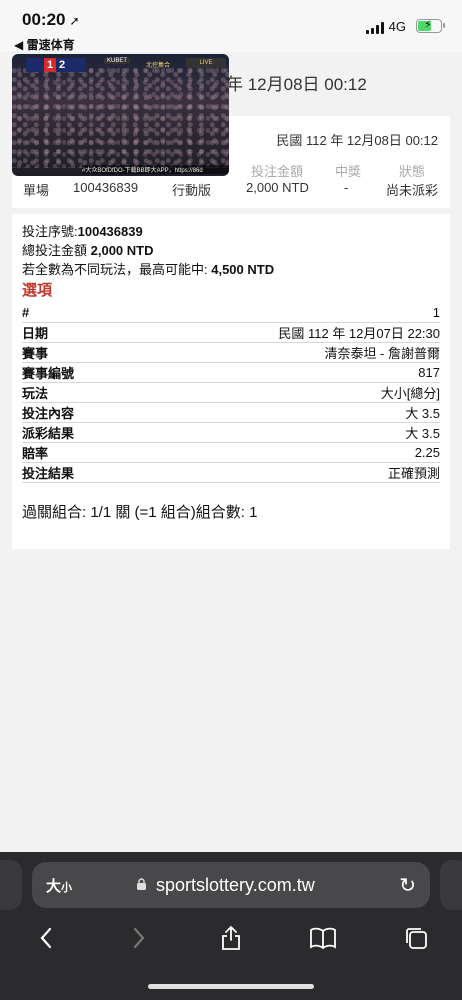 The width and height of the screenshot is (462, 1000). I want to click on total-label: 總投注金額, so click(56, 250).